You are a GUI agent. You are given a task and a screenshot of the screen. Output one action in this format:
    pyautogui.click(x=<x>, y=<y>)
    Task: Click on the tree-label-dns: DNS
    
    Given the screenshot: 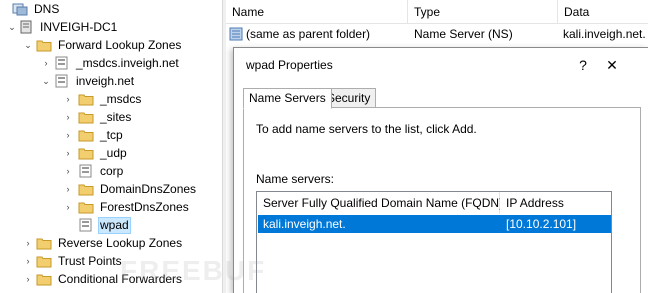 What is the action you would take?
    pyautogui.click(x=47, y=8)
    